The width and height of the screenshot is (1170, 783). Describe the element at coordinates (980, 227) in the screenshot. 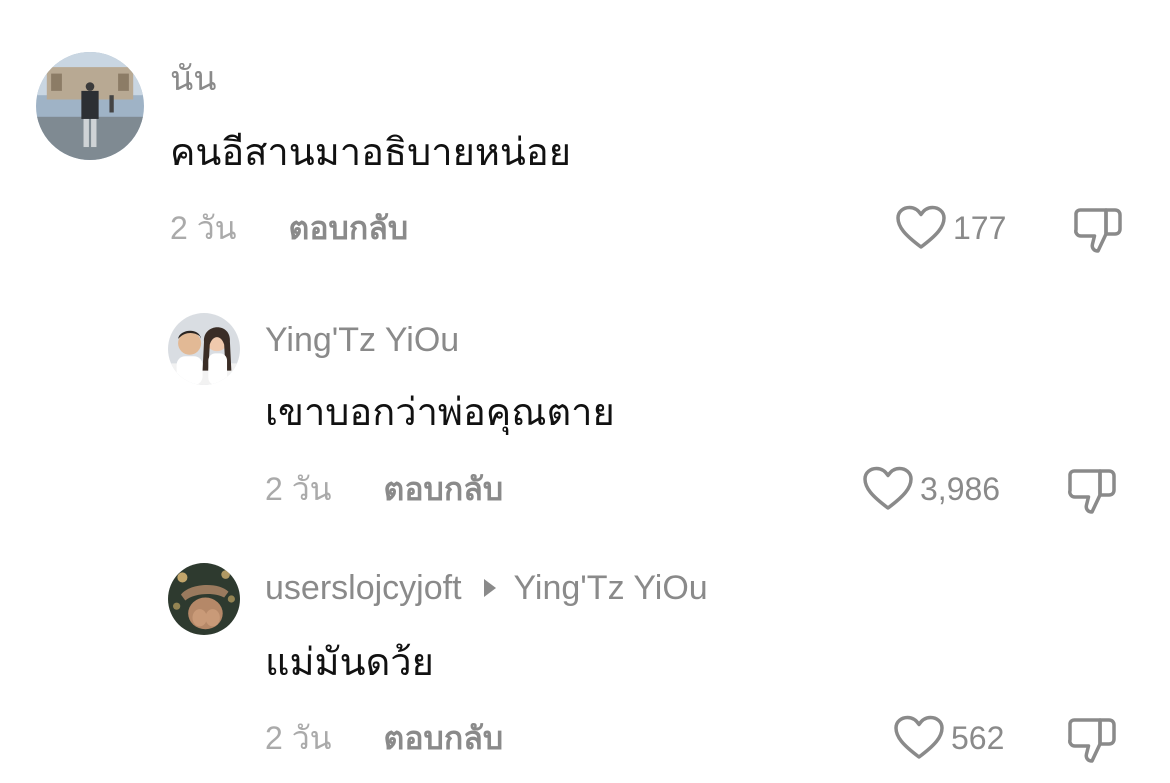

I see `like-count: 177` at that location.